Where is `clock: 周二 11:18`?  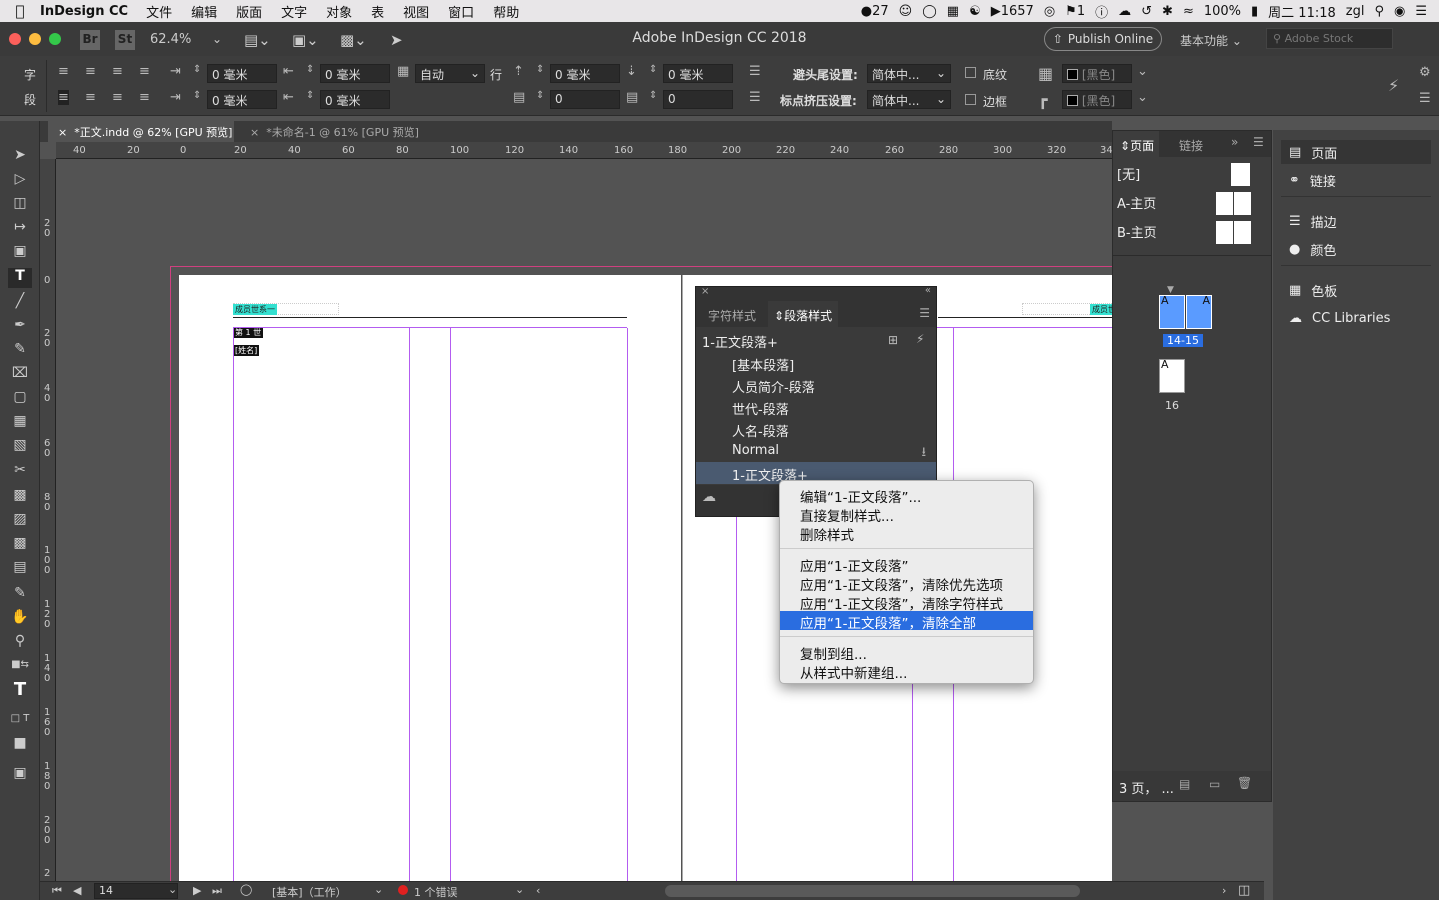 clock: 周二 11:18 is located at coordinates (1302, 11).